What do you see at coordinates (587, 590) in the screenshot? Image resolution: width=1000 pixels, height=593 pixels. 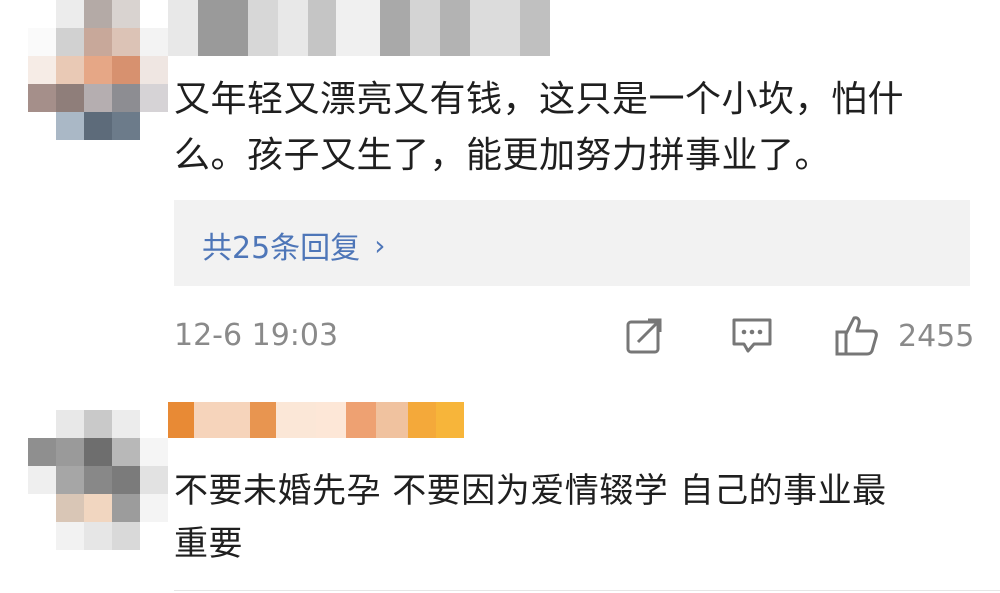 I see `divider` at bounding box center [587, 590].